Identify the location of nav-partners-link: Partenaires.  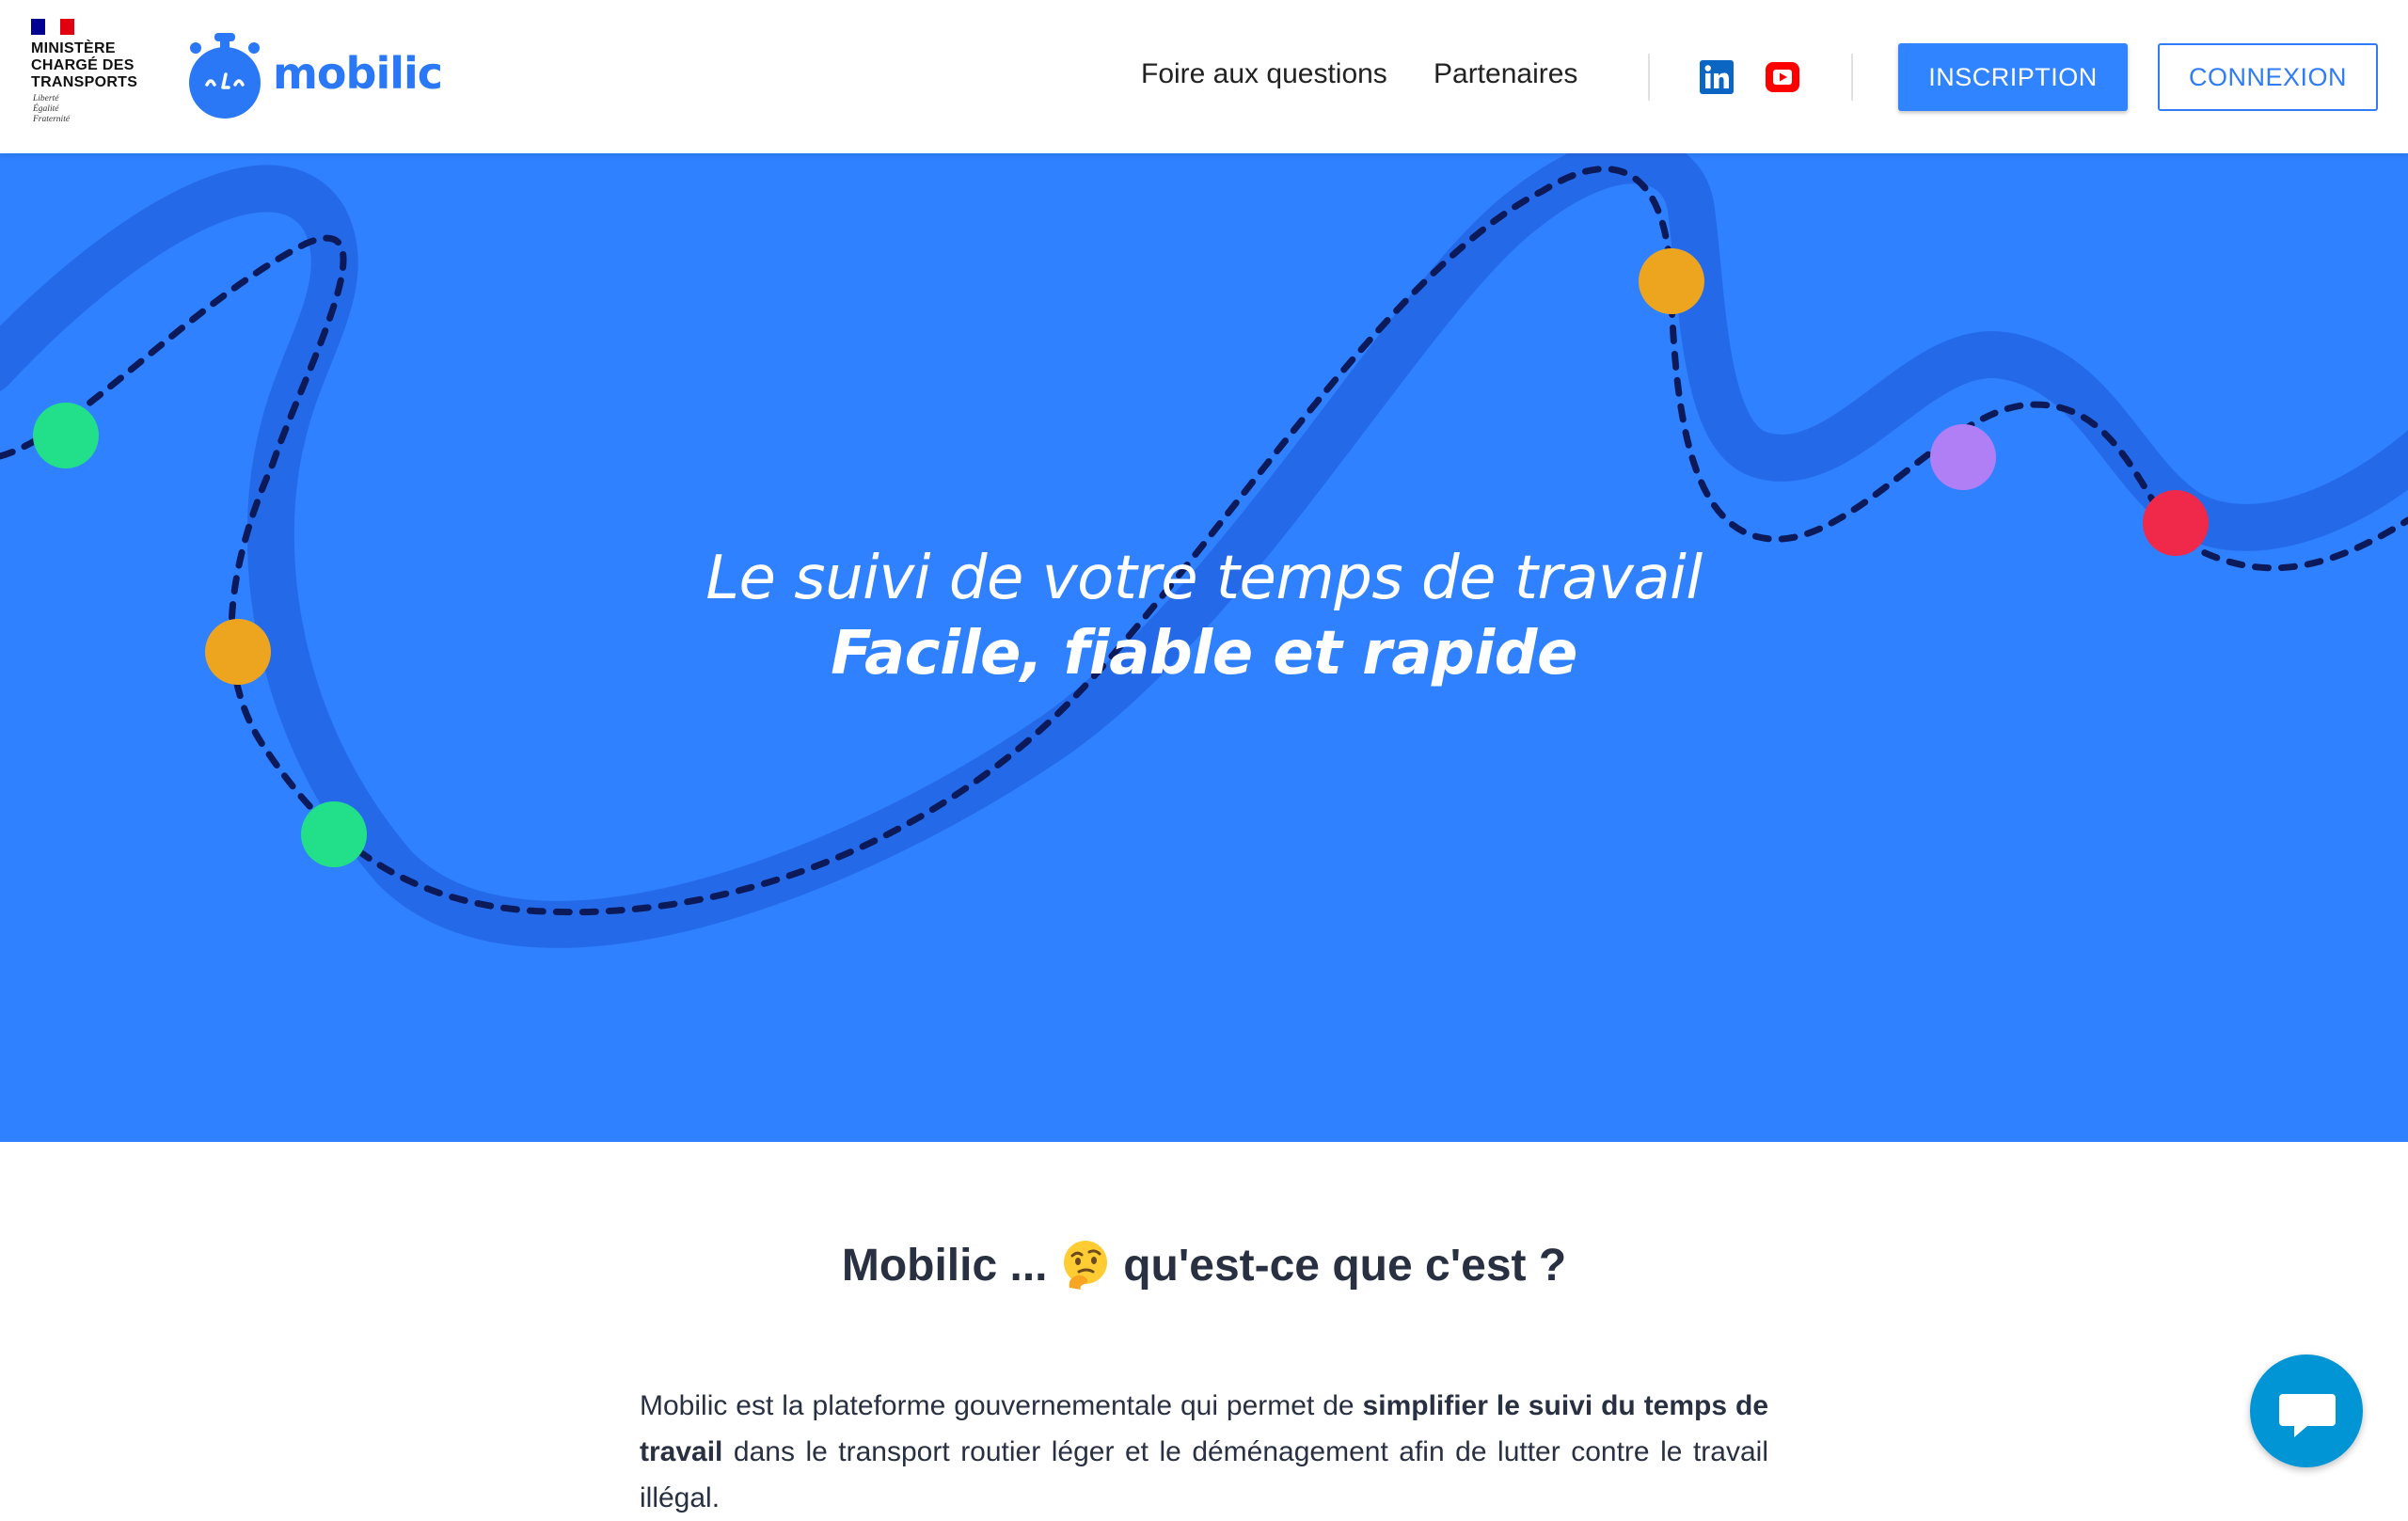
(1506, 74).